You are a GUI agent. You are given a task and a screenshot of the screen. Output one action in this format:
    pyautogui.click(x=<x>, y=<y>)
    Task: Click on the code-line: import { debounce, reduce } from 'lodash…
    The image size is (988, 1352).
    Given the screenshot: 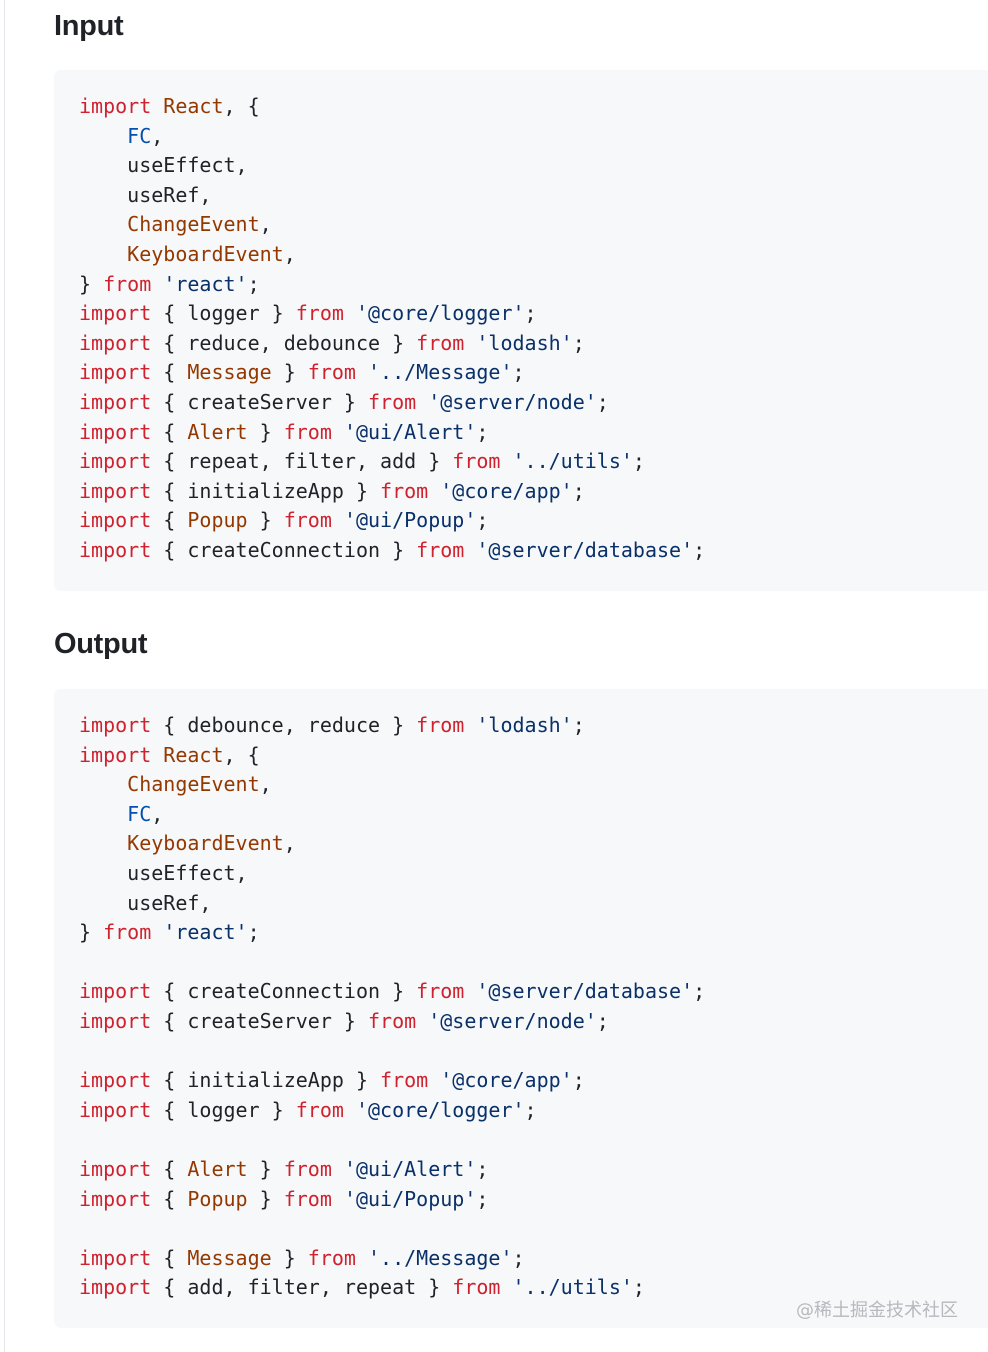 What is the action you would take?
    pyautogui.click(x=533, y=726)
    